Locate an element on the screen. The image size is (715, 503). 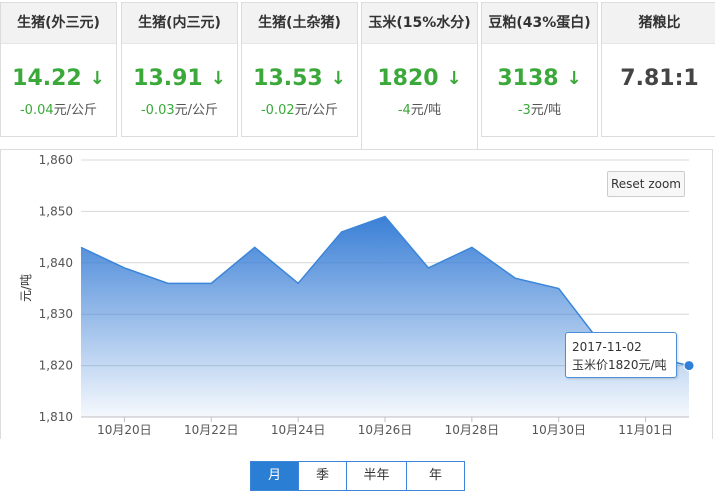
period-tabs: 月 季 半年 年 is located at coordinates (357, 476).